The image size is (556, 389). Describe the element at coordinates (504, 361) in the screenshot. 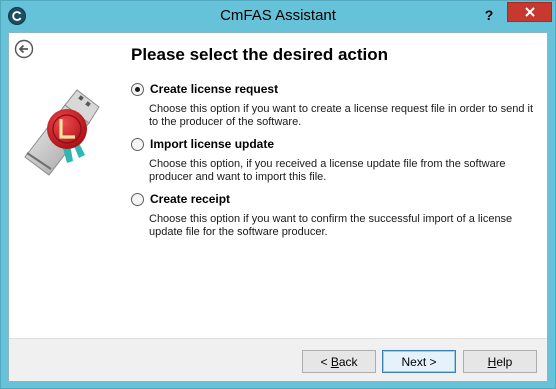

I see `help-button-rest: elp` at that location.